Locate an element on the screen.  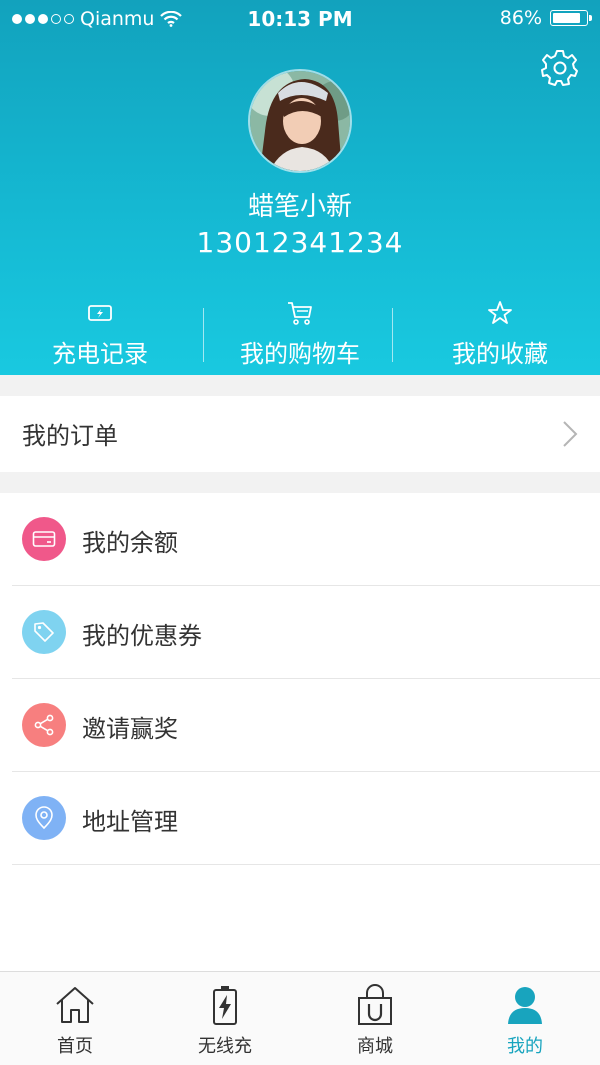
tab-home: 首页 is located at coordinates (75, 1018).